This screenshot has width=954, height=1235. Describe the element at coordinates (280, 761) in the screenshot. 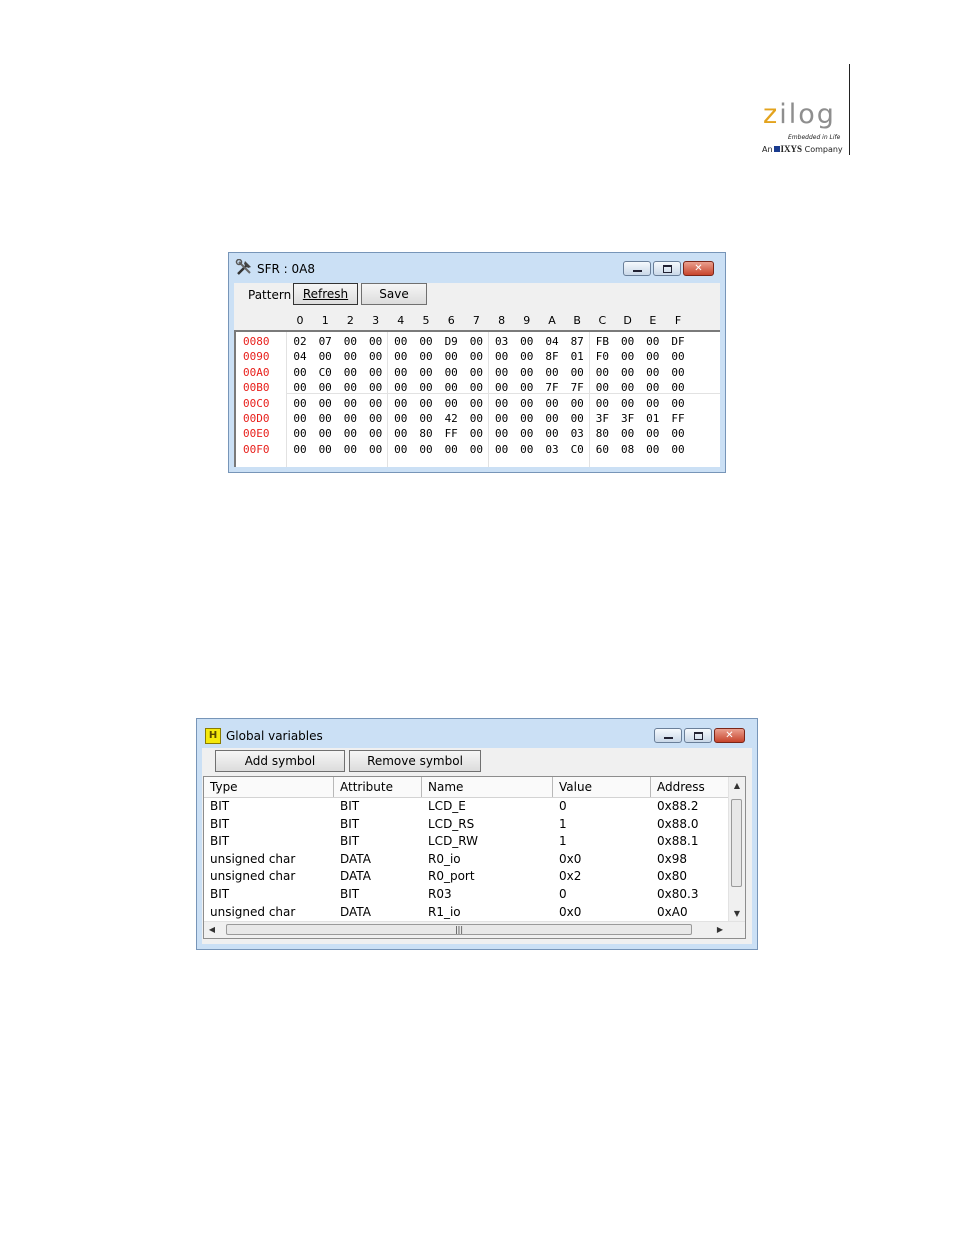

I see `add-symbol-button: Add symbol` at that location.